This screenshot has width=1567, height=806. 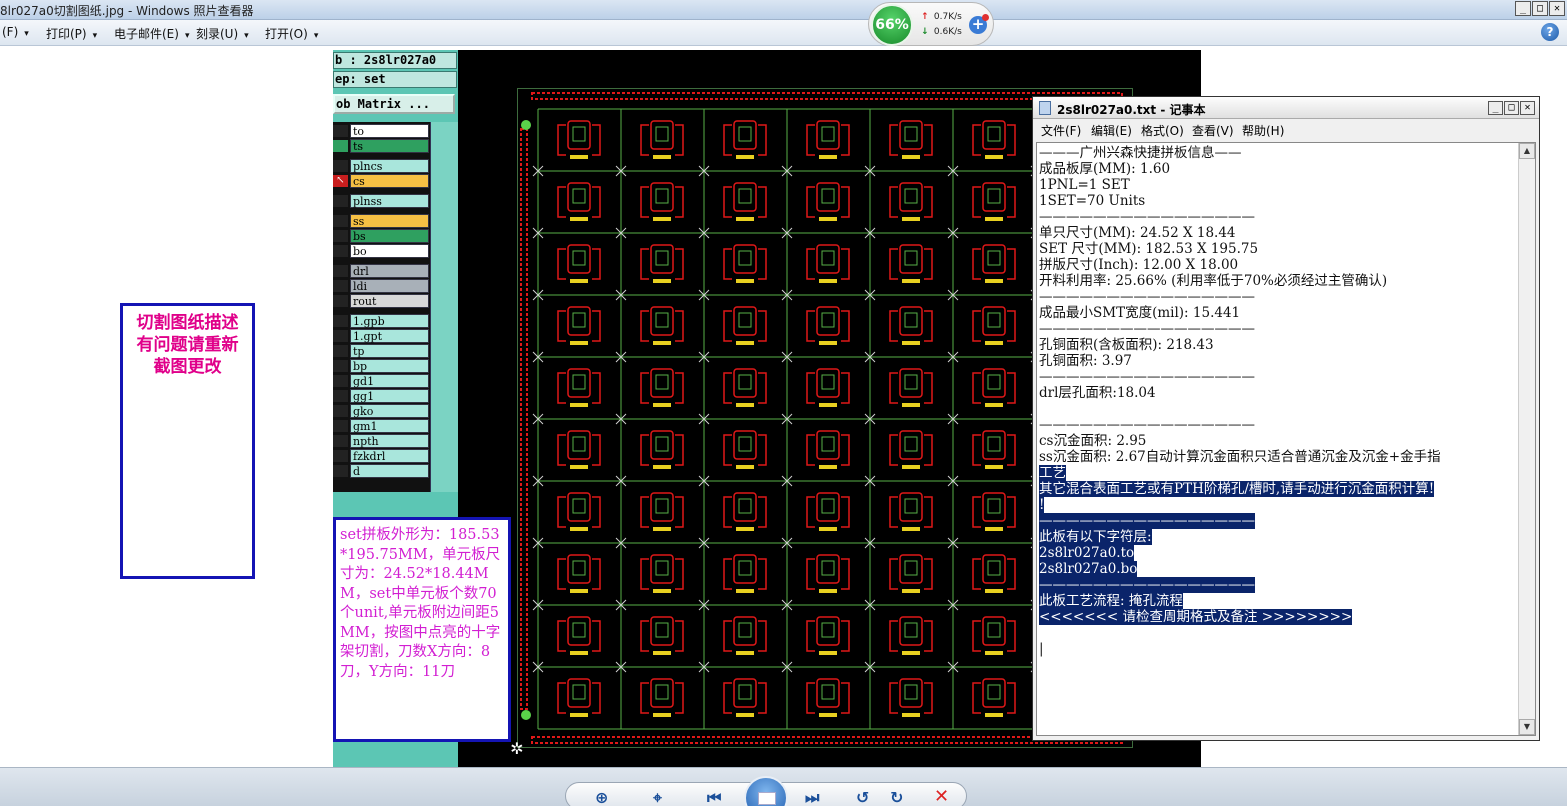 I want to click on layer-row: d, so click(x=382, y=471).